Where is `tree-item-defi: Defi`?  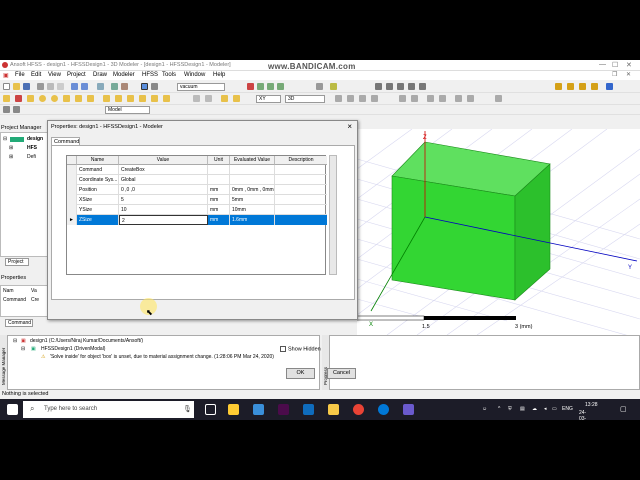 tree-item-defi: Defi is located at coordinates (31, 157).